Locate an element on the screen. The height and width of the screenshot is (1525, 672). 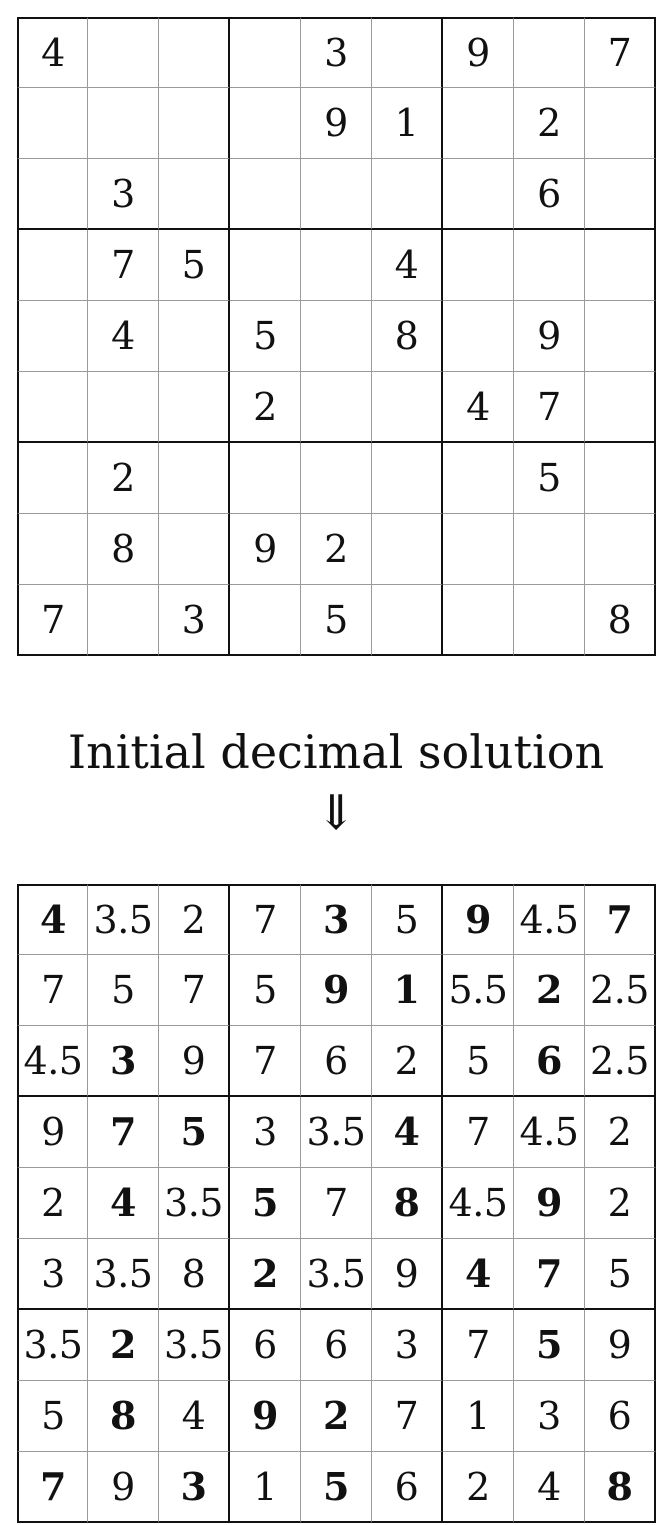
puzzle-cell-r5-c5 is located at coordinates (336, 336).